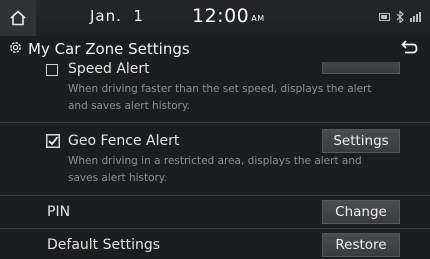 This screenshot has width=430, height=259. I want to click on status-icons, so click(400, 17).